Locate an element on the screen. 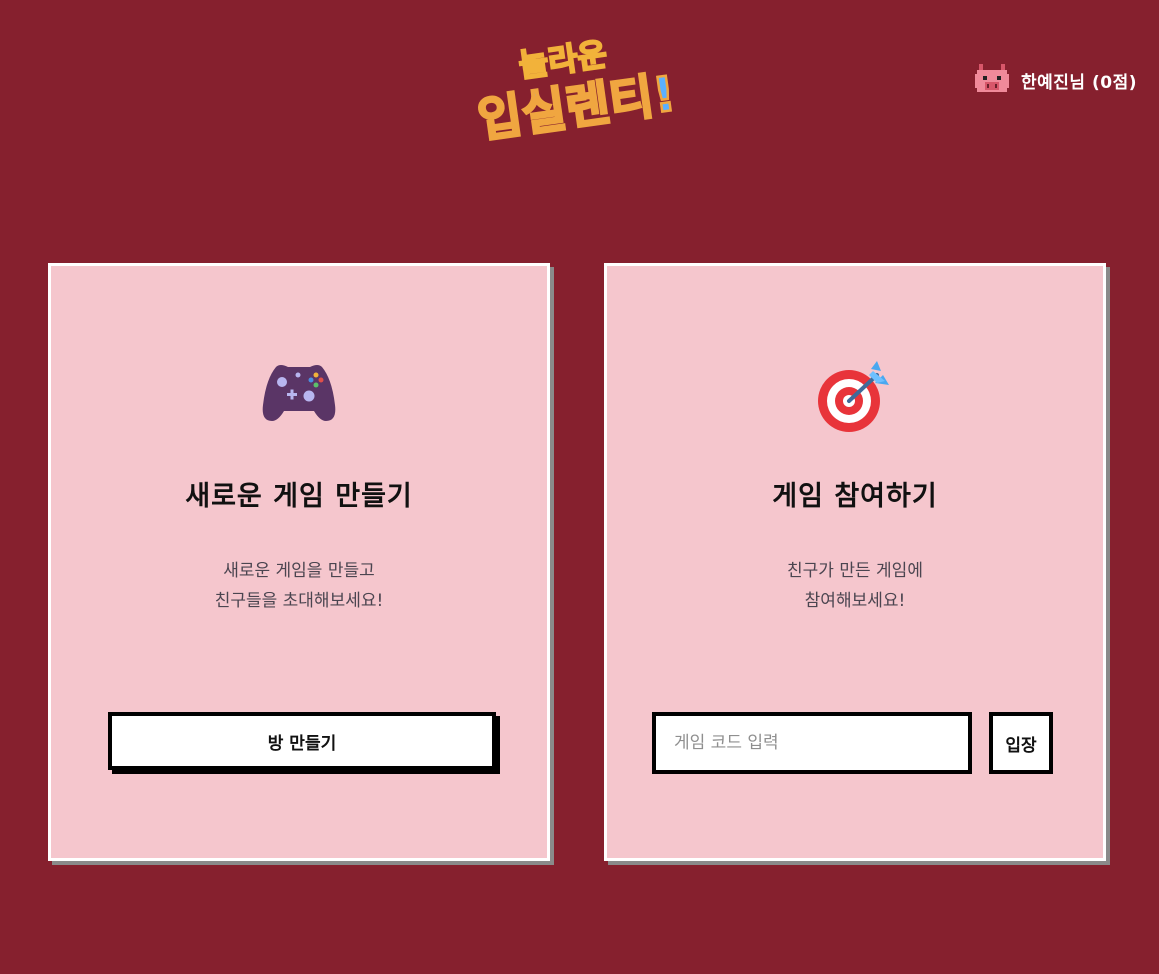  join-game-description: 친구가 만든 게임에 참여해보세요! is located at coordinates (855, 586).